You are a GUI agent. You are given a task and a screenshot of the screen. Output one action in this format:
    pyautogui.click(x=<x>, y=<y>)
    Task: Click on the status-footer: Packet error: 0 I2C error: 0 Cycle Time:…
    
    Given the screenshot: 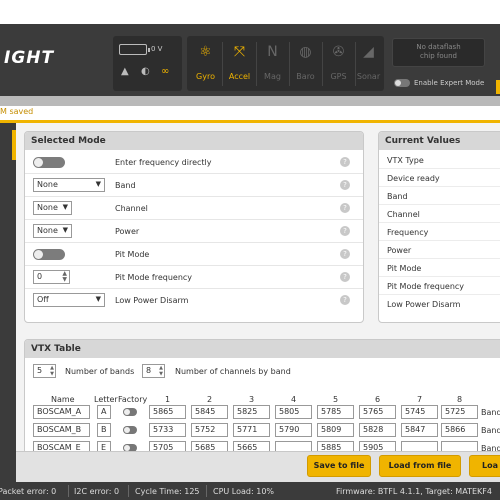 What is the action you would take?
    pyautogui.click(x=250, y=491)
    